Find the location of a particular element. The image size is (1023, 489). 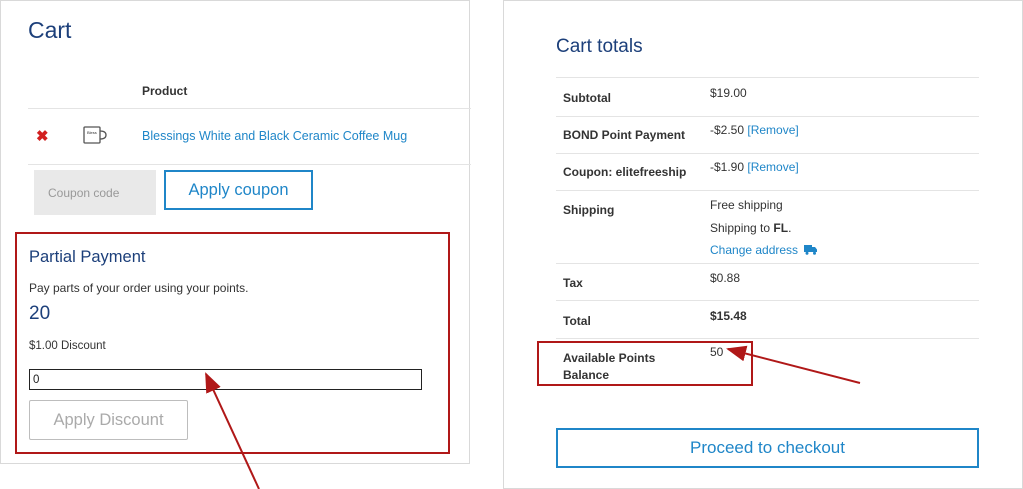

total-label: Total is located at coordinates (577, 321).